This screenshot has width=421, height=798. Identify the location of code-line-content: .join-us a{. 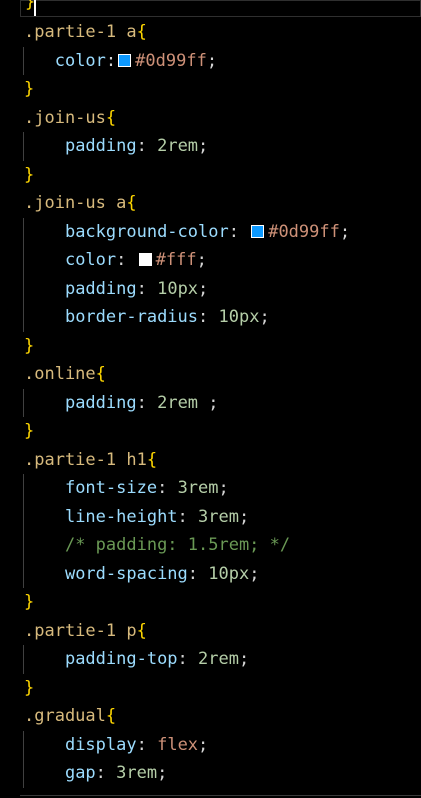
(80, 203).